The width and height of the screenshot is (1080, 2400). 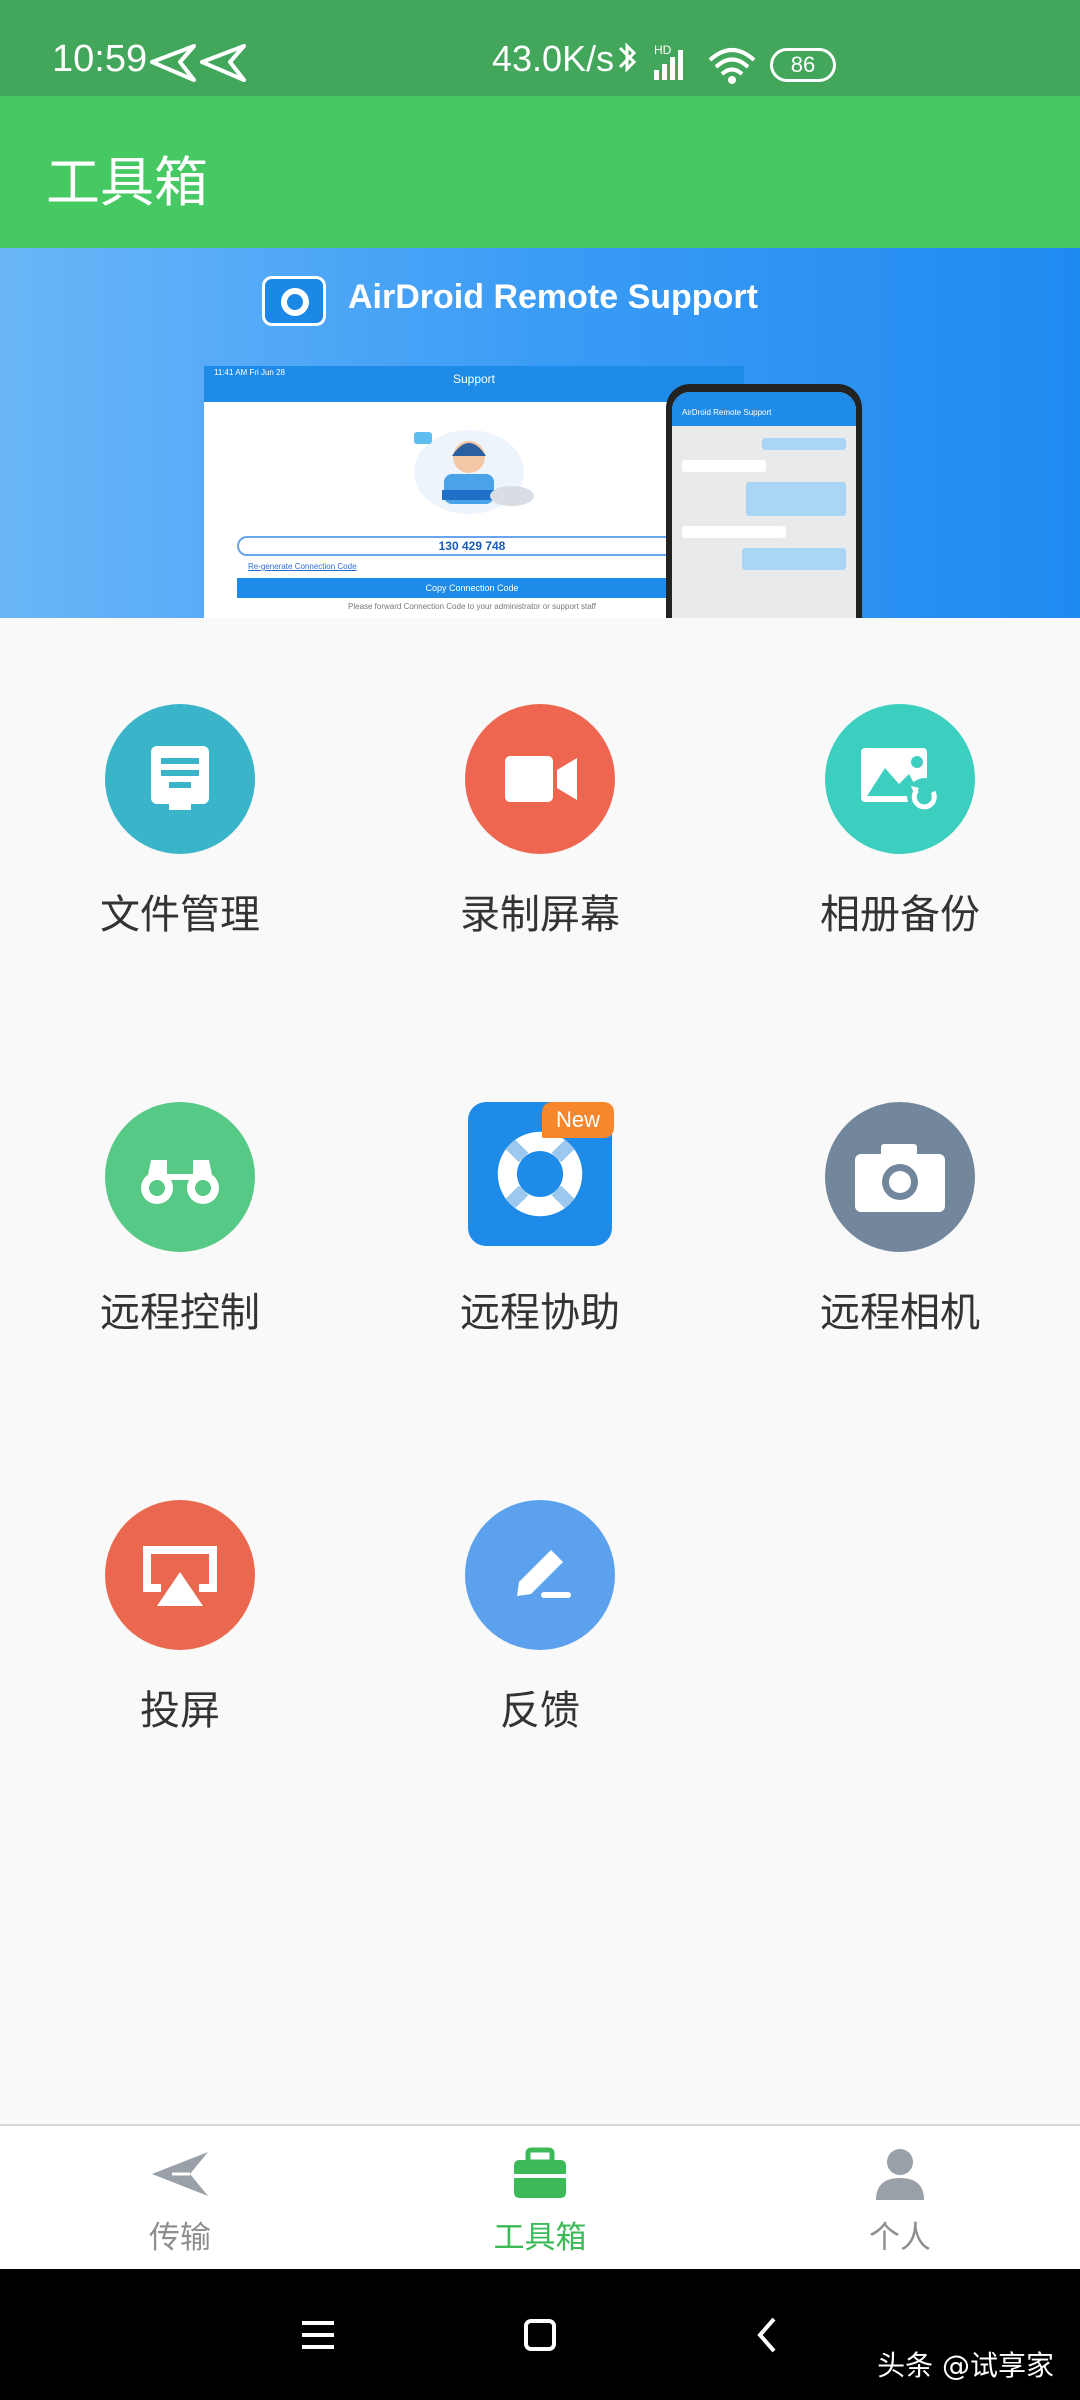 I want to click on phone-header: AirDroid Remote Support, so click(x=764, y=409).